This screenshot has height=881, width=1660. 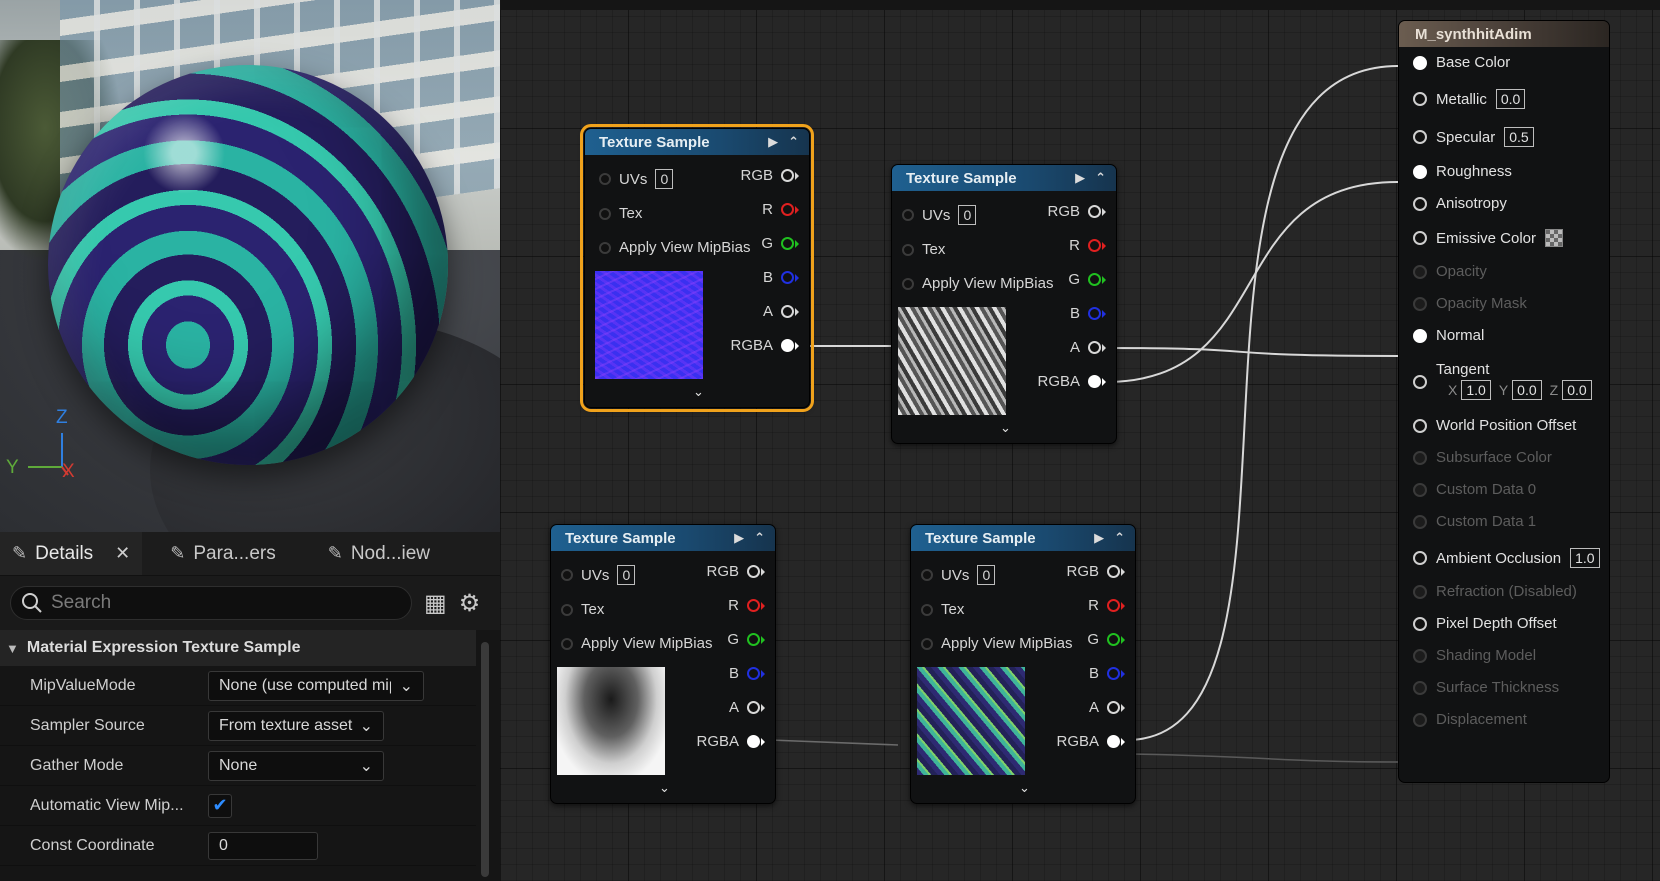 I want to click on tab-node-preview: ✎ Nod...iew, so click(x=379, y=553).